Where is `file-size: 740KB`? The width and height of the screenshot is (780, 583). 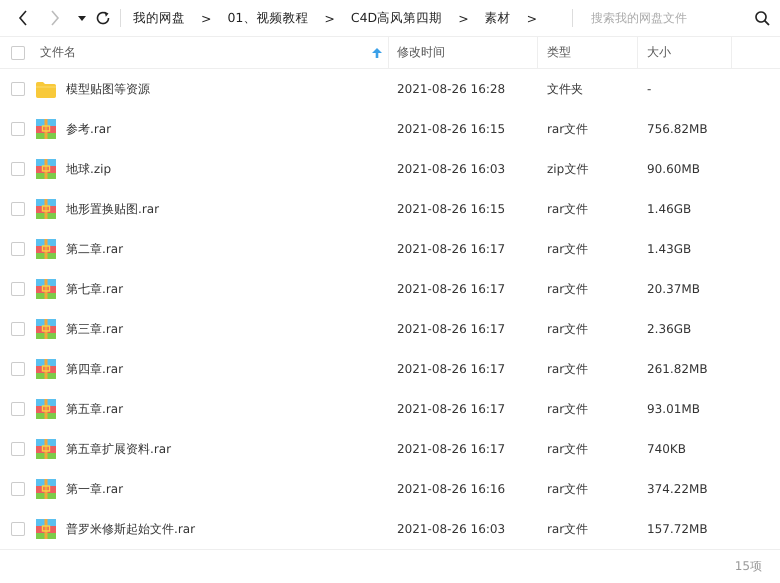 file-size: 740KB is located at coordinates (666, 449).